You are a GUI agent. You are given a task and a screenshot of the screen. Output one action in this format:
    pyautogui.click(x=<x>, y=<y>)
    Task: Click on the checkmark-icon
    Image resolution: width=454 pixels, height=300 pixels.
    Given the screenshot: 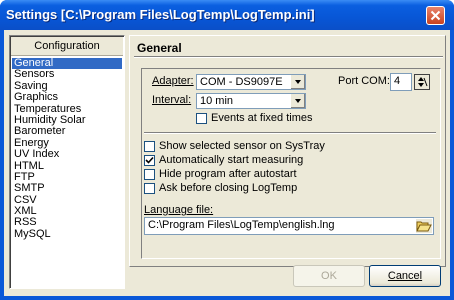 What is the action you would take?
    pyautogui.click(x=149, y=160)
    